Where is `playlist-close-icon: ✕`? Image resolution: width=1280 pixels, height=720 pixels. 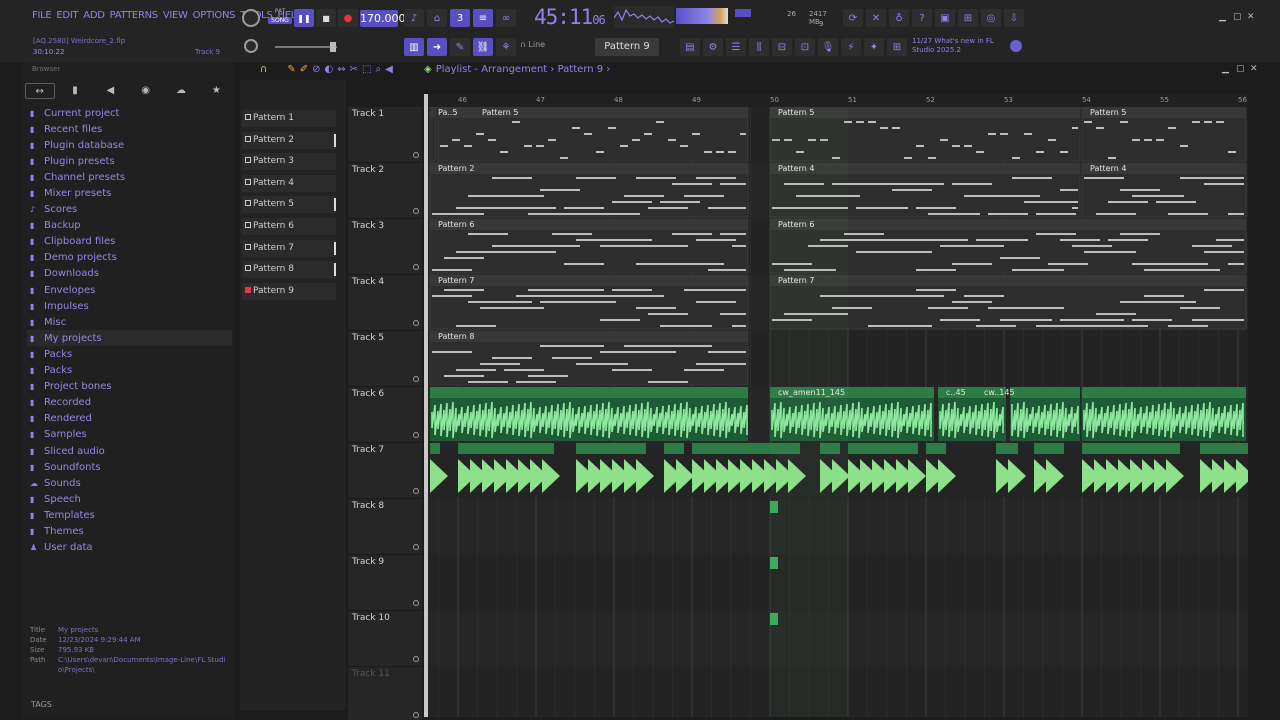 playlist-close-icon: ✕ is located at coordinates (1254, 69).